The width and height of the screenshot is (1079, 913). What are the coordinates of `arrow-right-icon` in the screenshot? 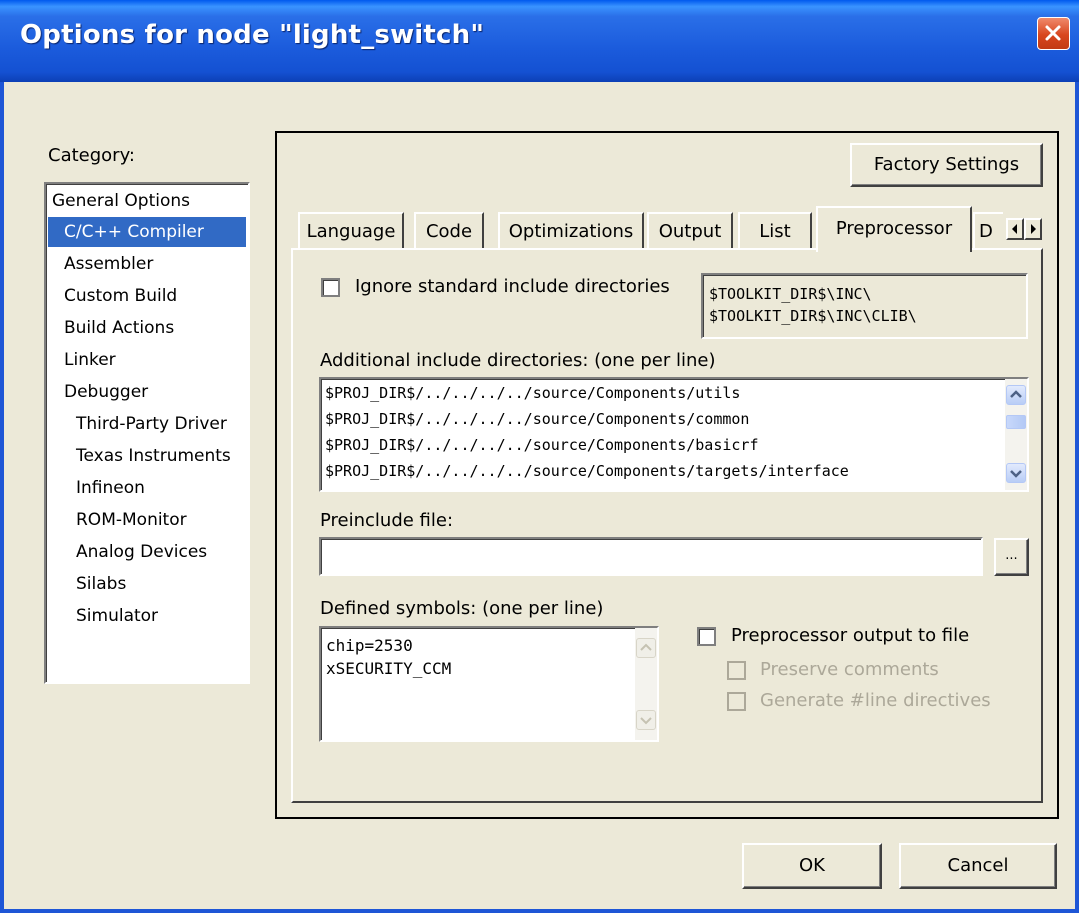 It's located at (1033, 229).